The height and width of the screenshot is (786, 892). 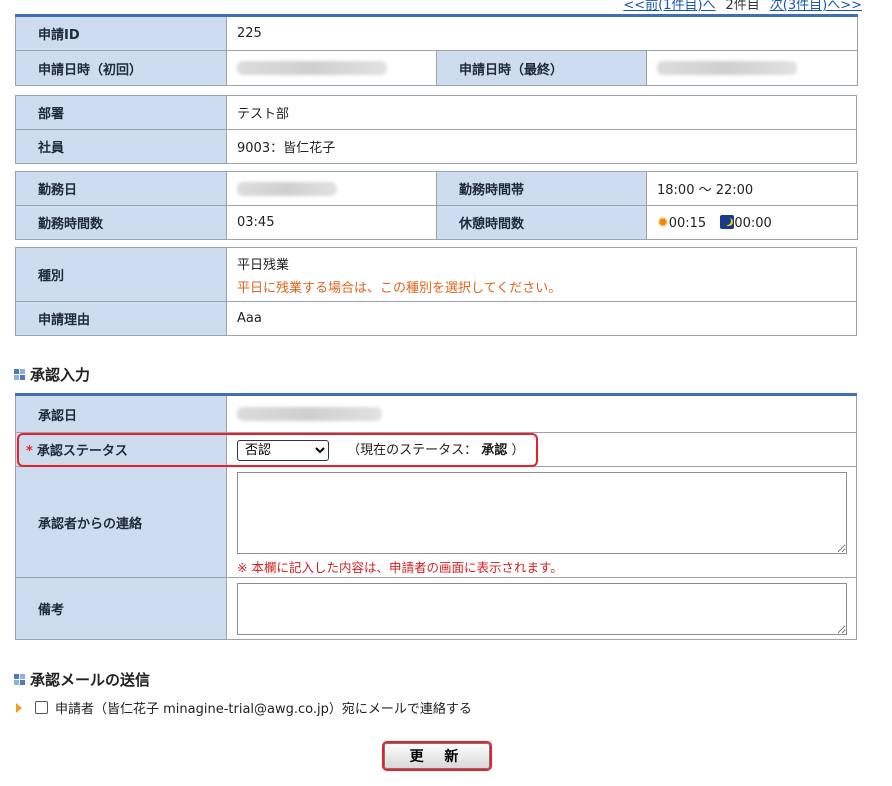 I want to click on remarks-textarea, so click(x=542, y=608).